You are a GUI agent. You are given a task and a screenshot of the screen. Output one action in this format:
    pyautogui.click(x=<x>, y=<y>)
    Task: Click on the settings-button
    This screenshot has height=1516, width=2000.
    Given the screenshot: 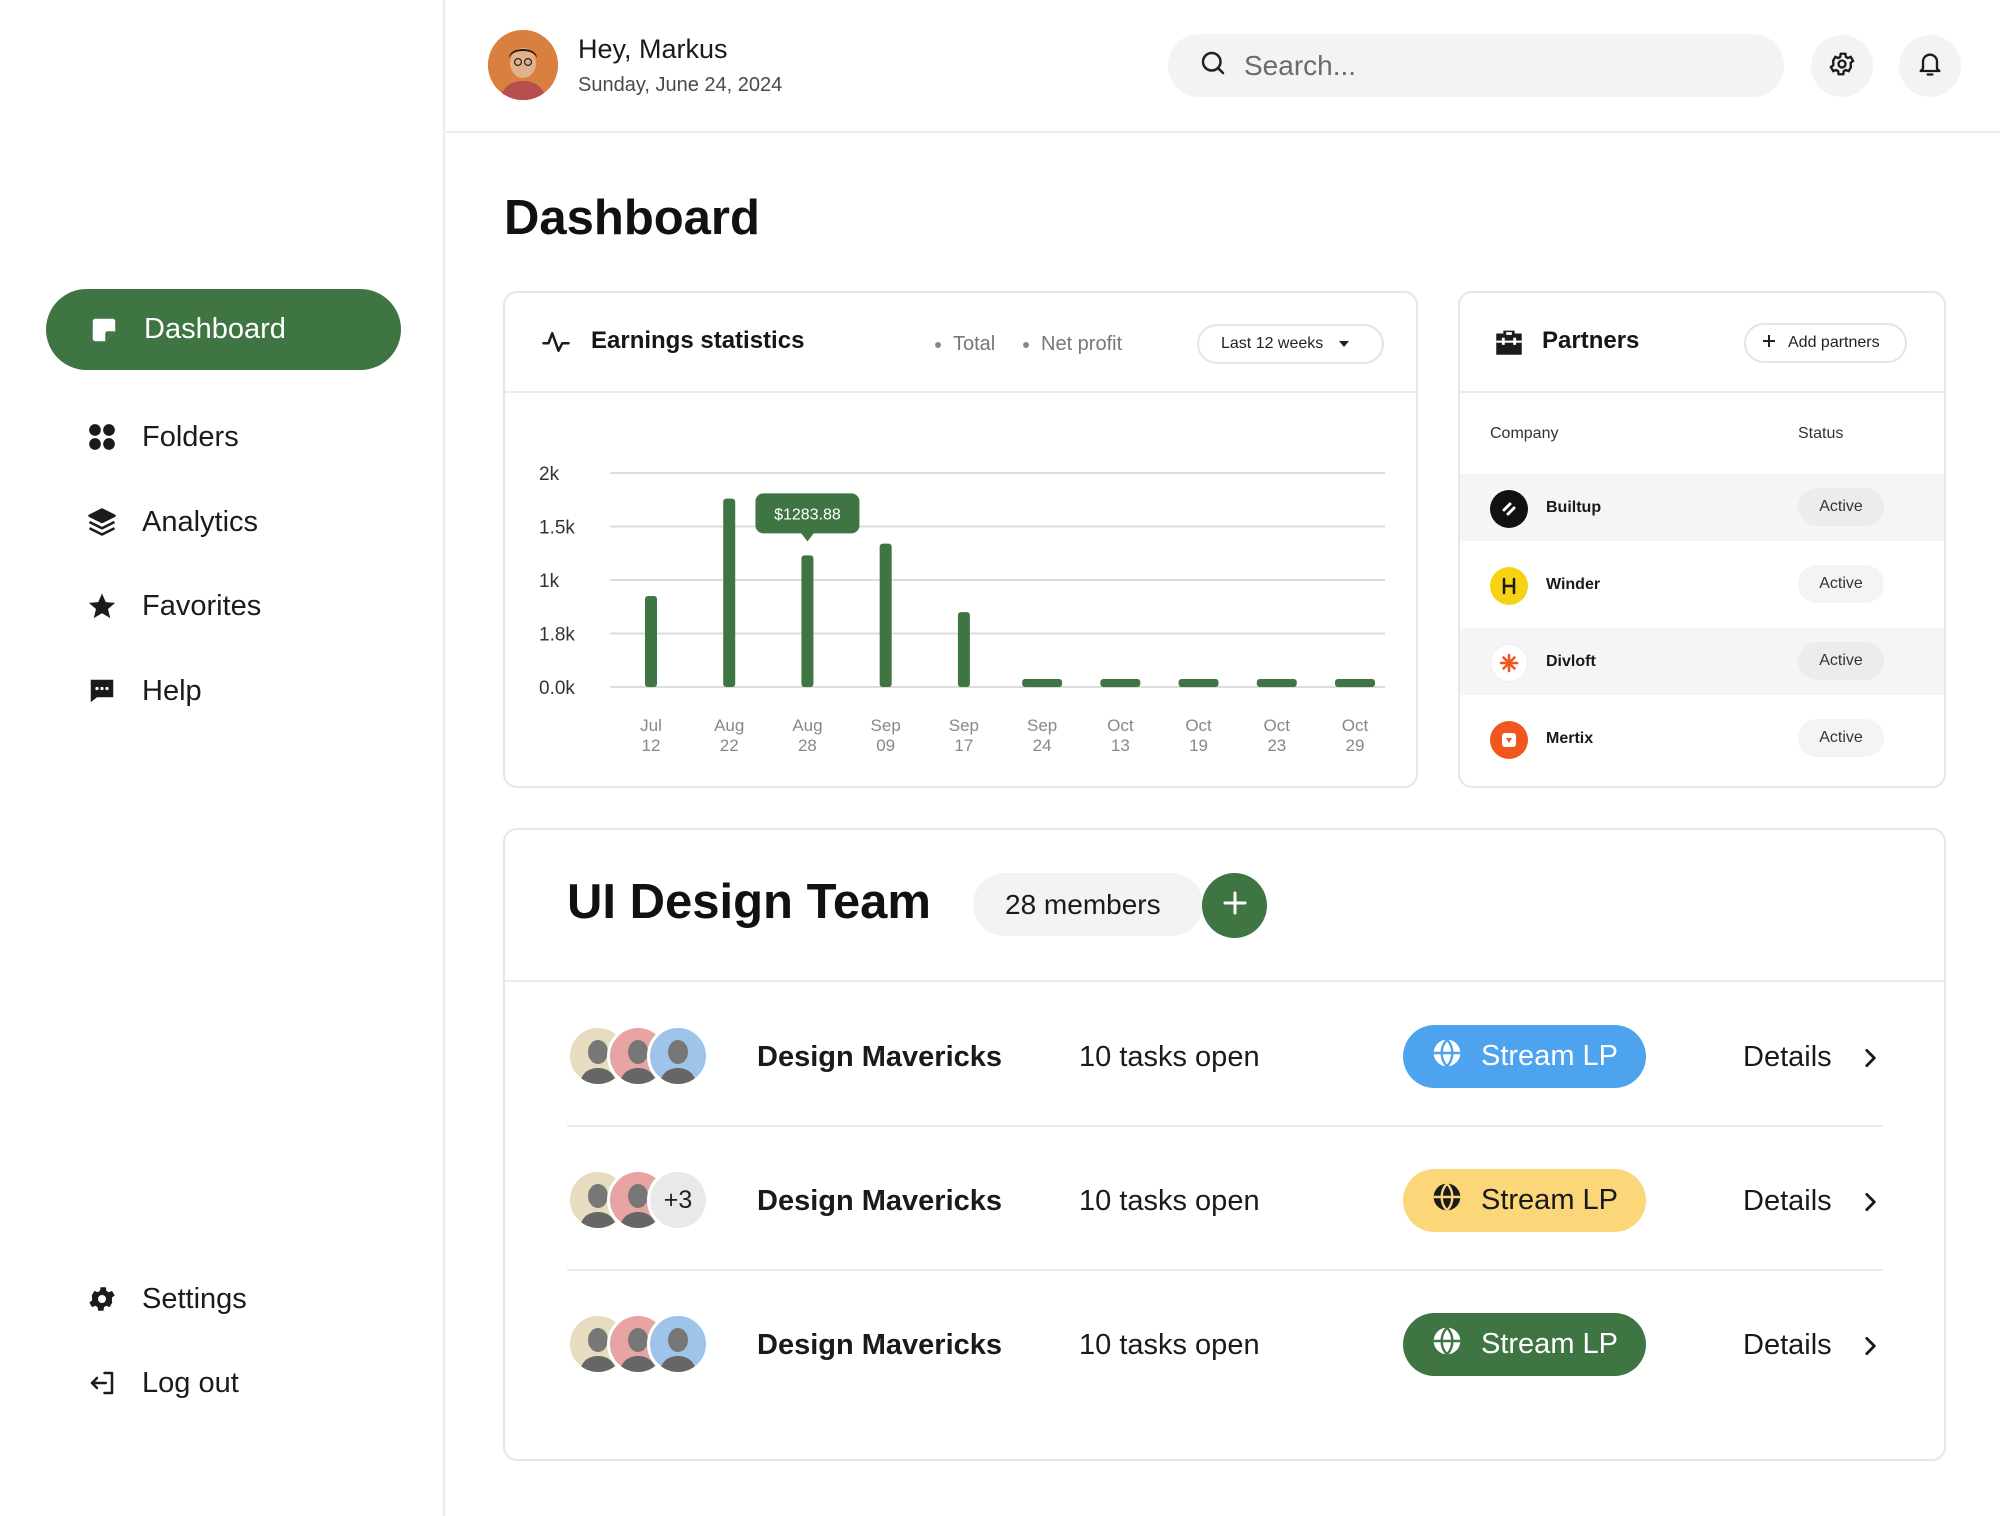 What is the action you would take?
    pyautogui.click(x=1842, y=66)
    